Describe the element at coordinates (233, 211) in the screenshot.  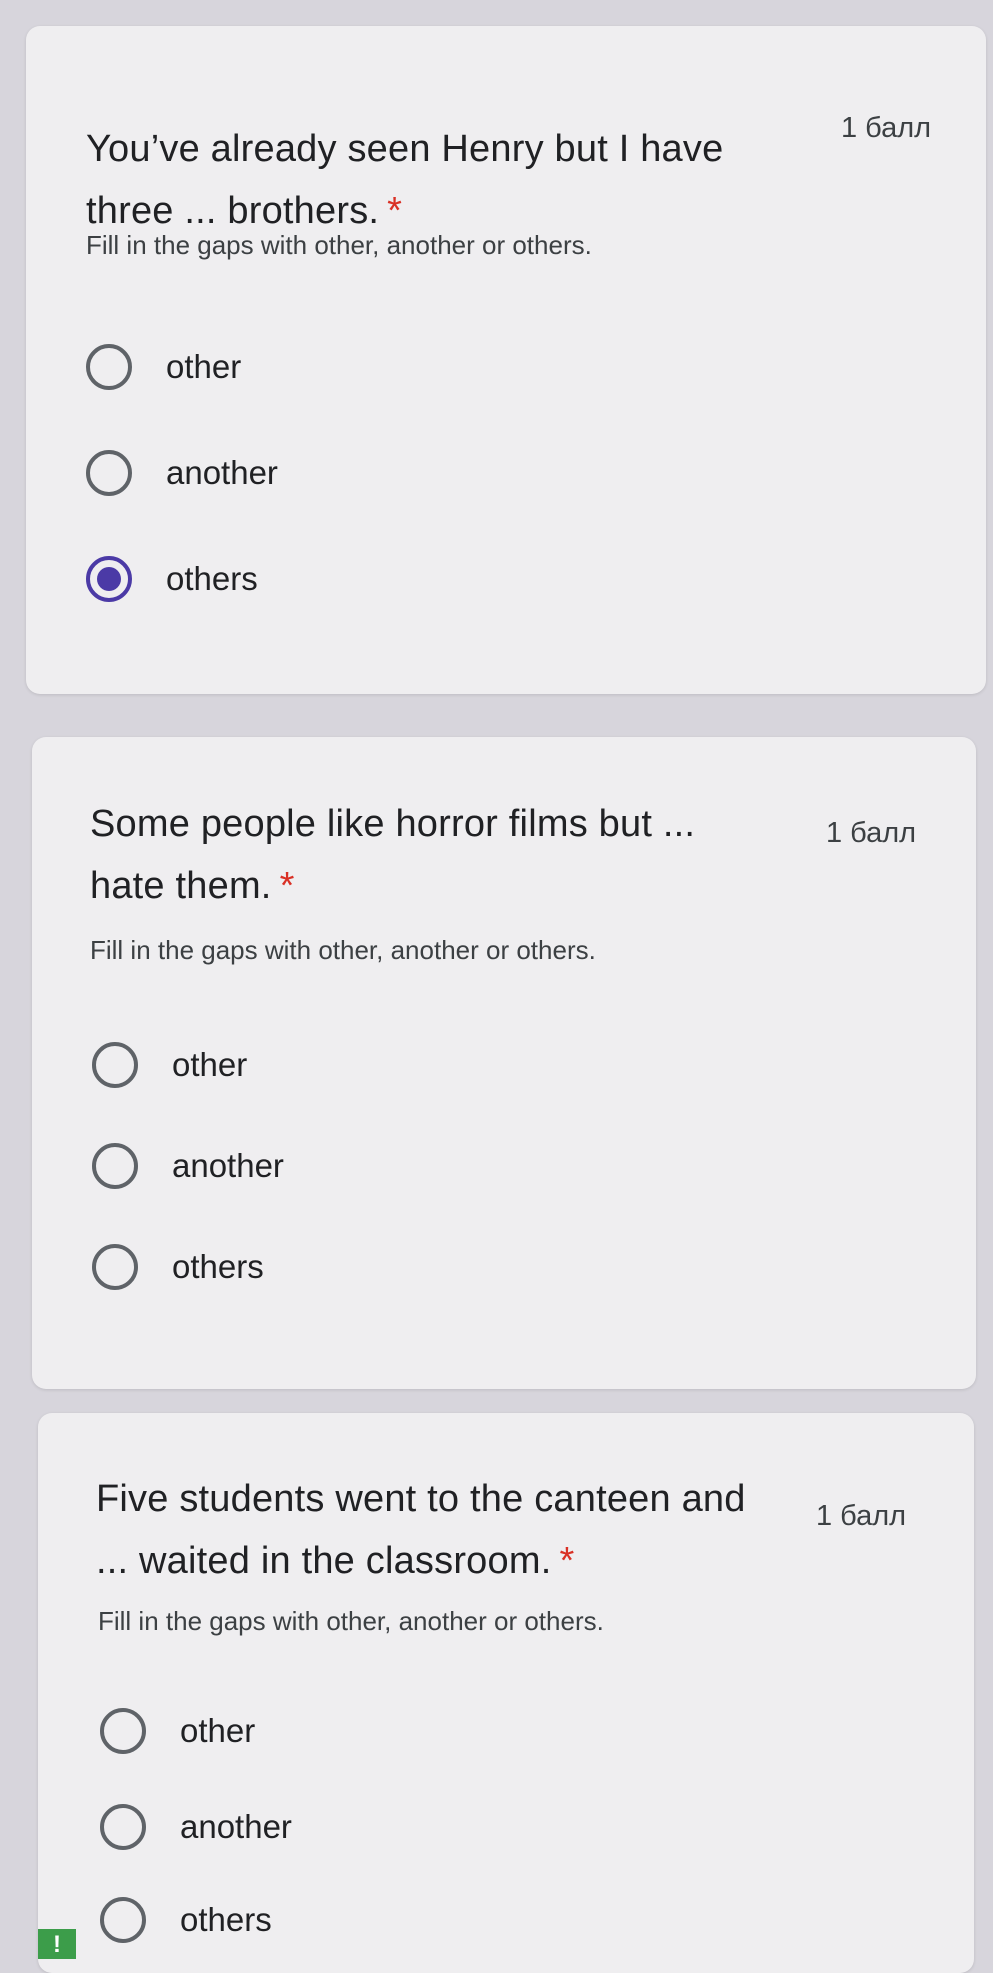
I see `question-title-line-2: three ... brothers.` at that location.